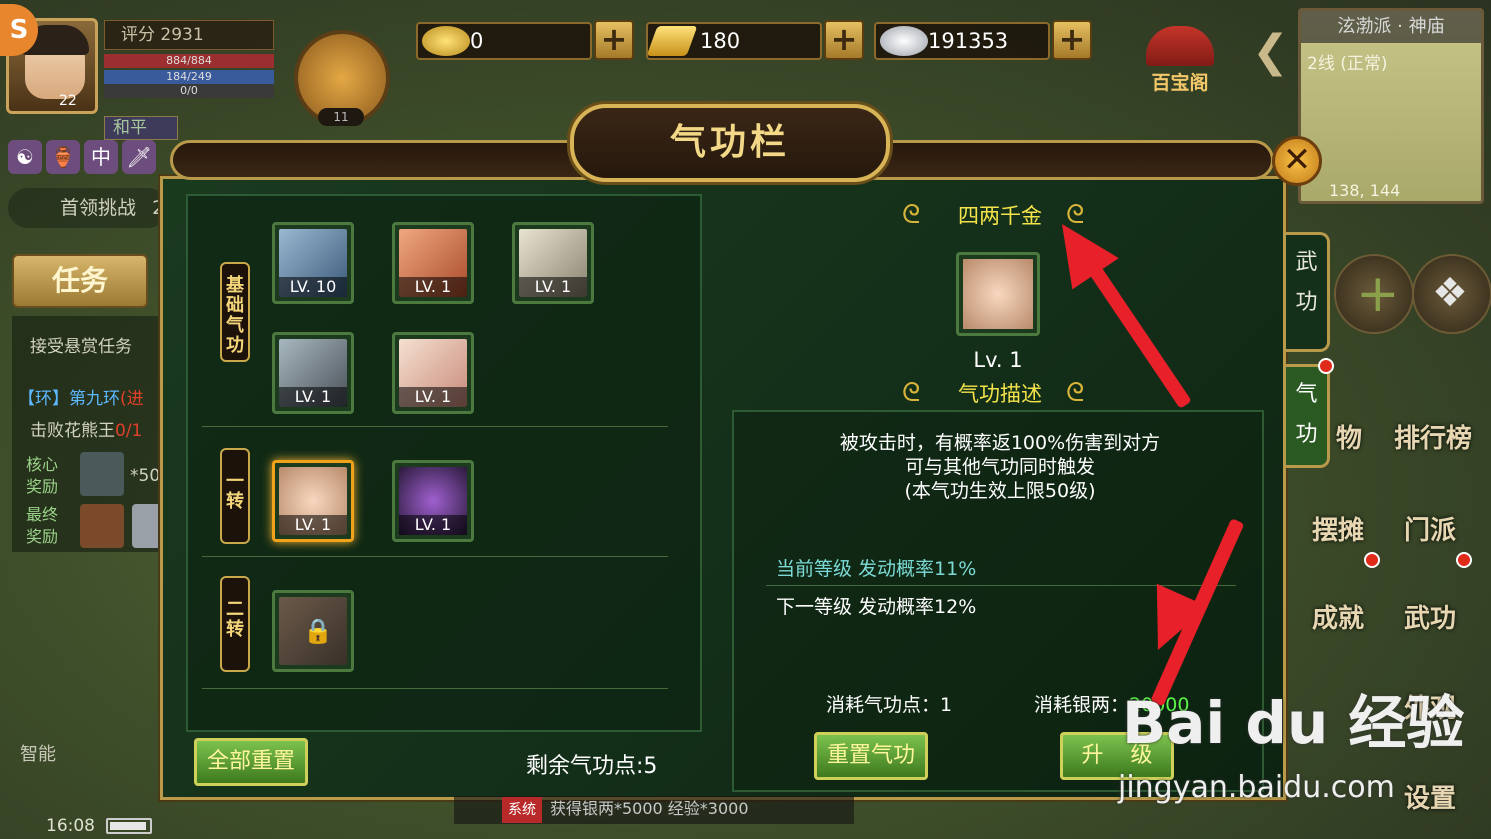 Image resolution: width=1491 pixels, height=839 pixels. Describe the element at coordinates (1293, 723) in the screenshot. I see `baidu-watermark-logo: Bai du 经验` at that location.